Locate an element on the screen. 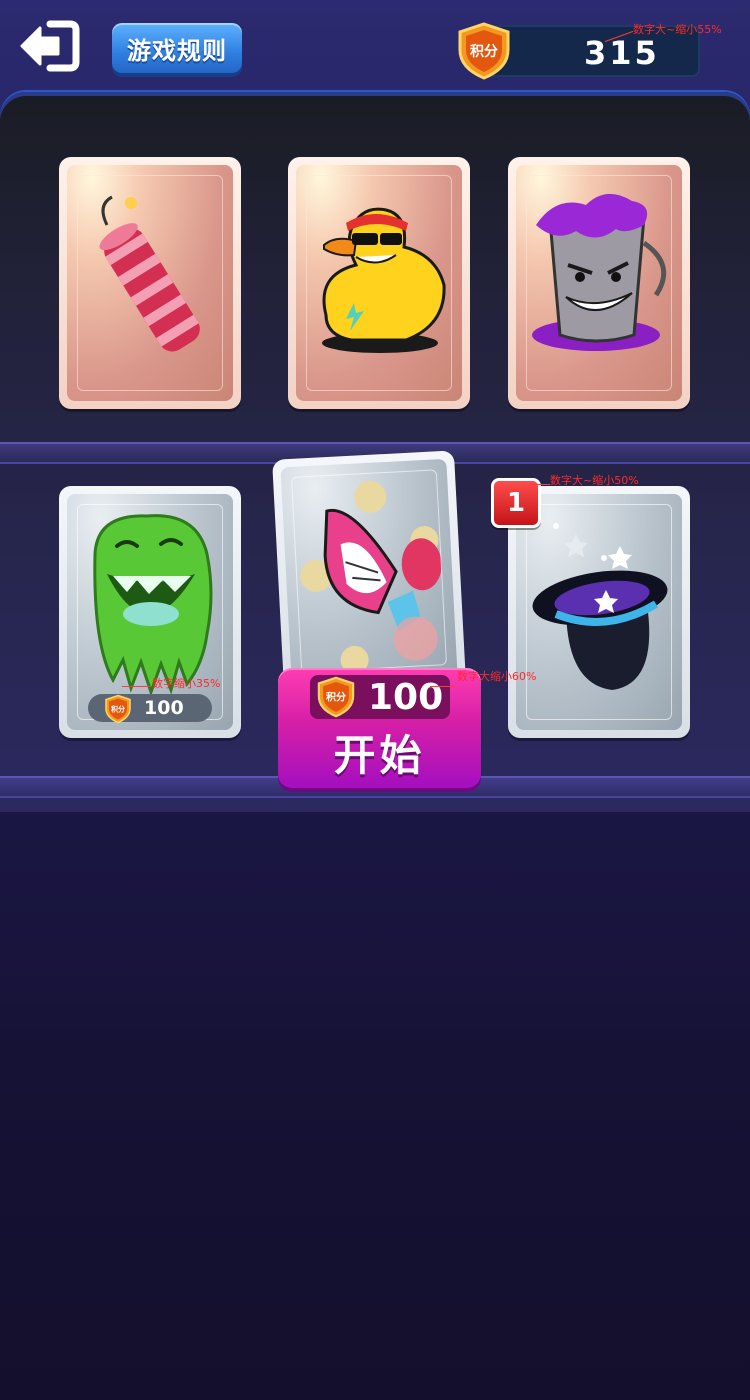  cool-duck-icon is located at coordinates (384, 280).